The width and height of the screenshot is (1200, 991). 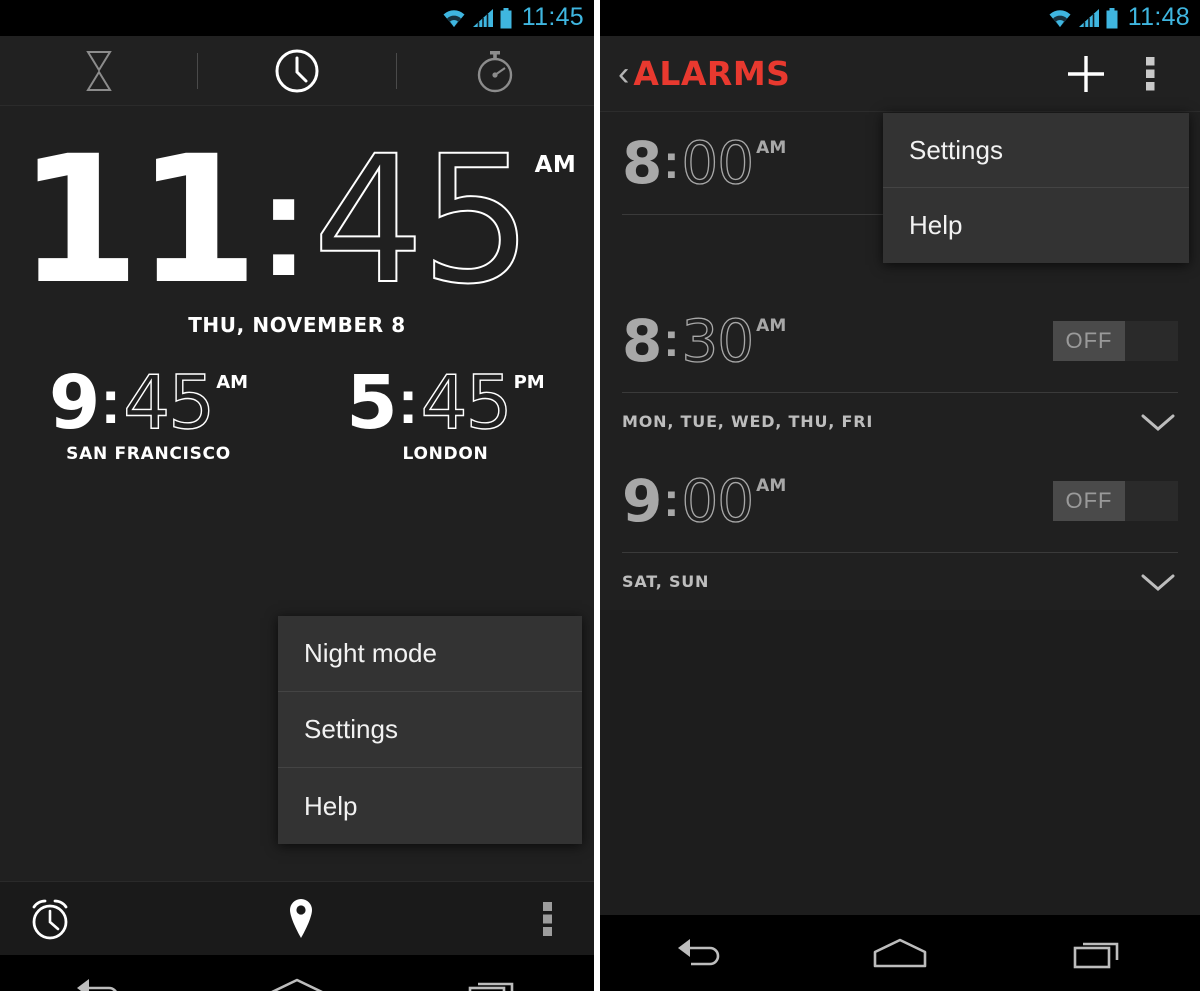 I want to click on status-clock: 11:48, so click(x=1158, y=16).